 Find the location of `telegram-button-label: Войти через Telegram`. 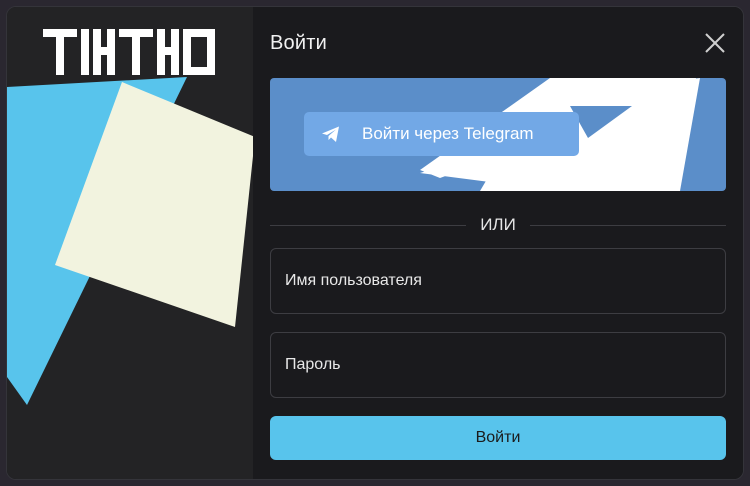

telegram-button-label: Войти через Telegram is located at coordinates (448, 133).